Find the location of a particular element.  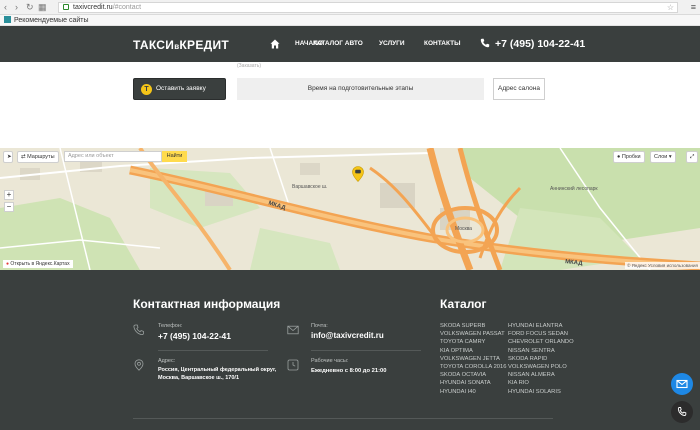

phone-call-icon is located at coordinates (682, 411).